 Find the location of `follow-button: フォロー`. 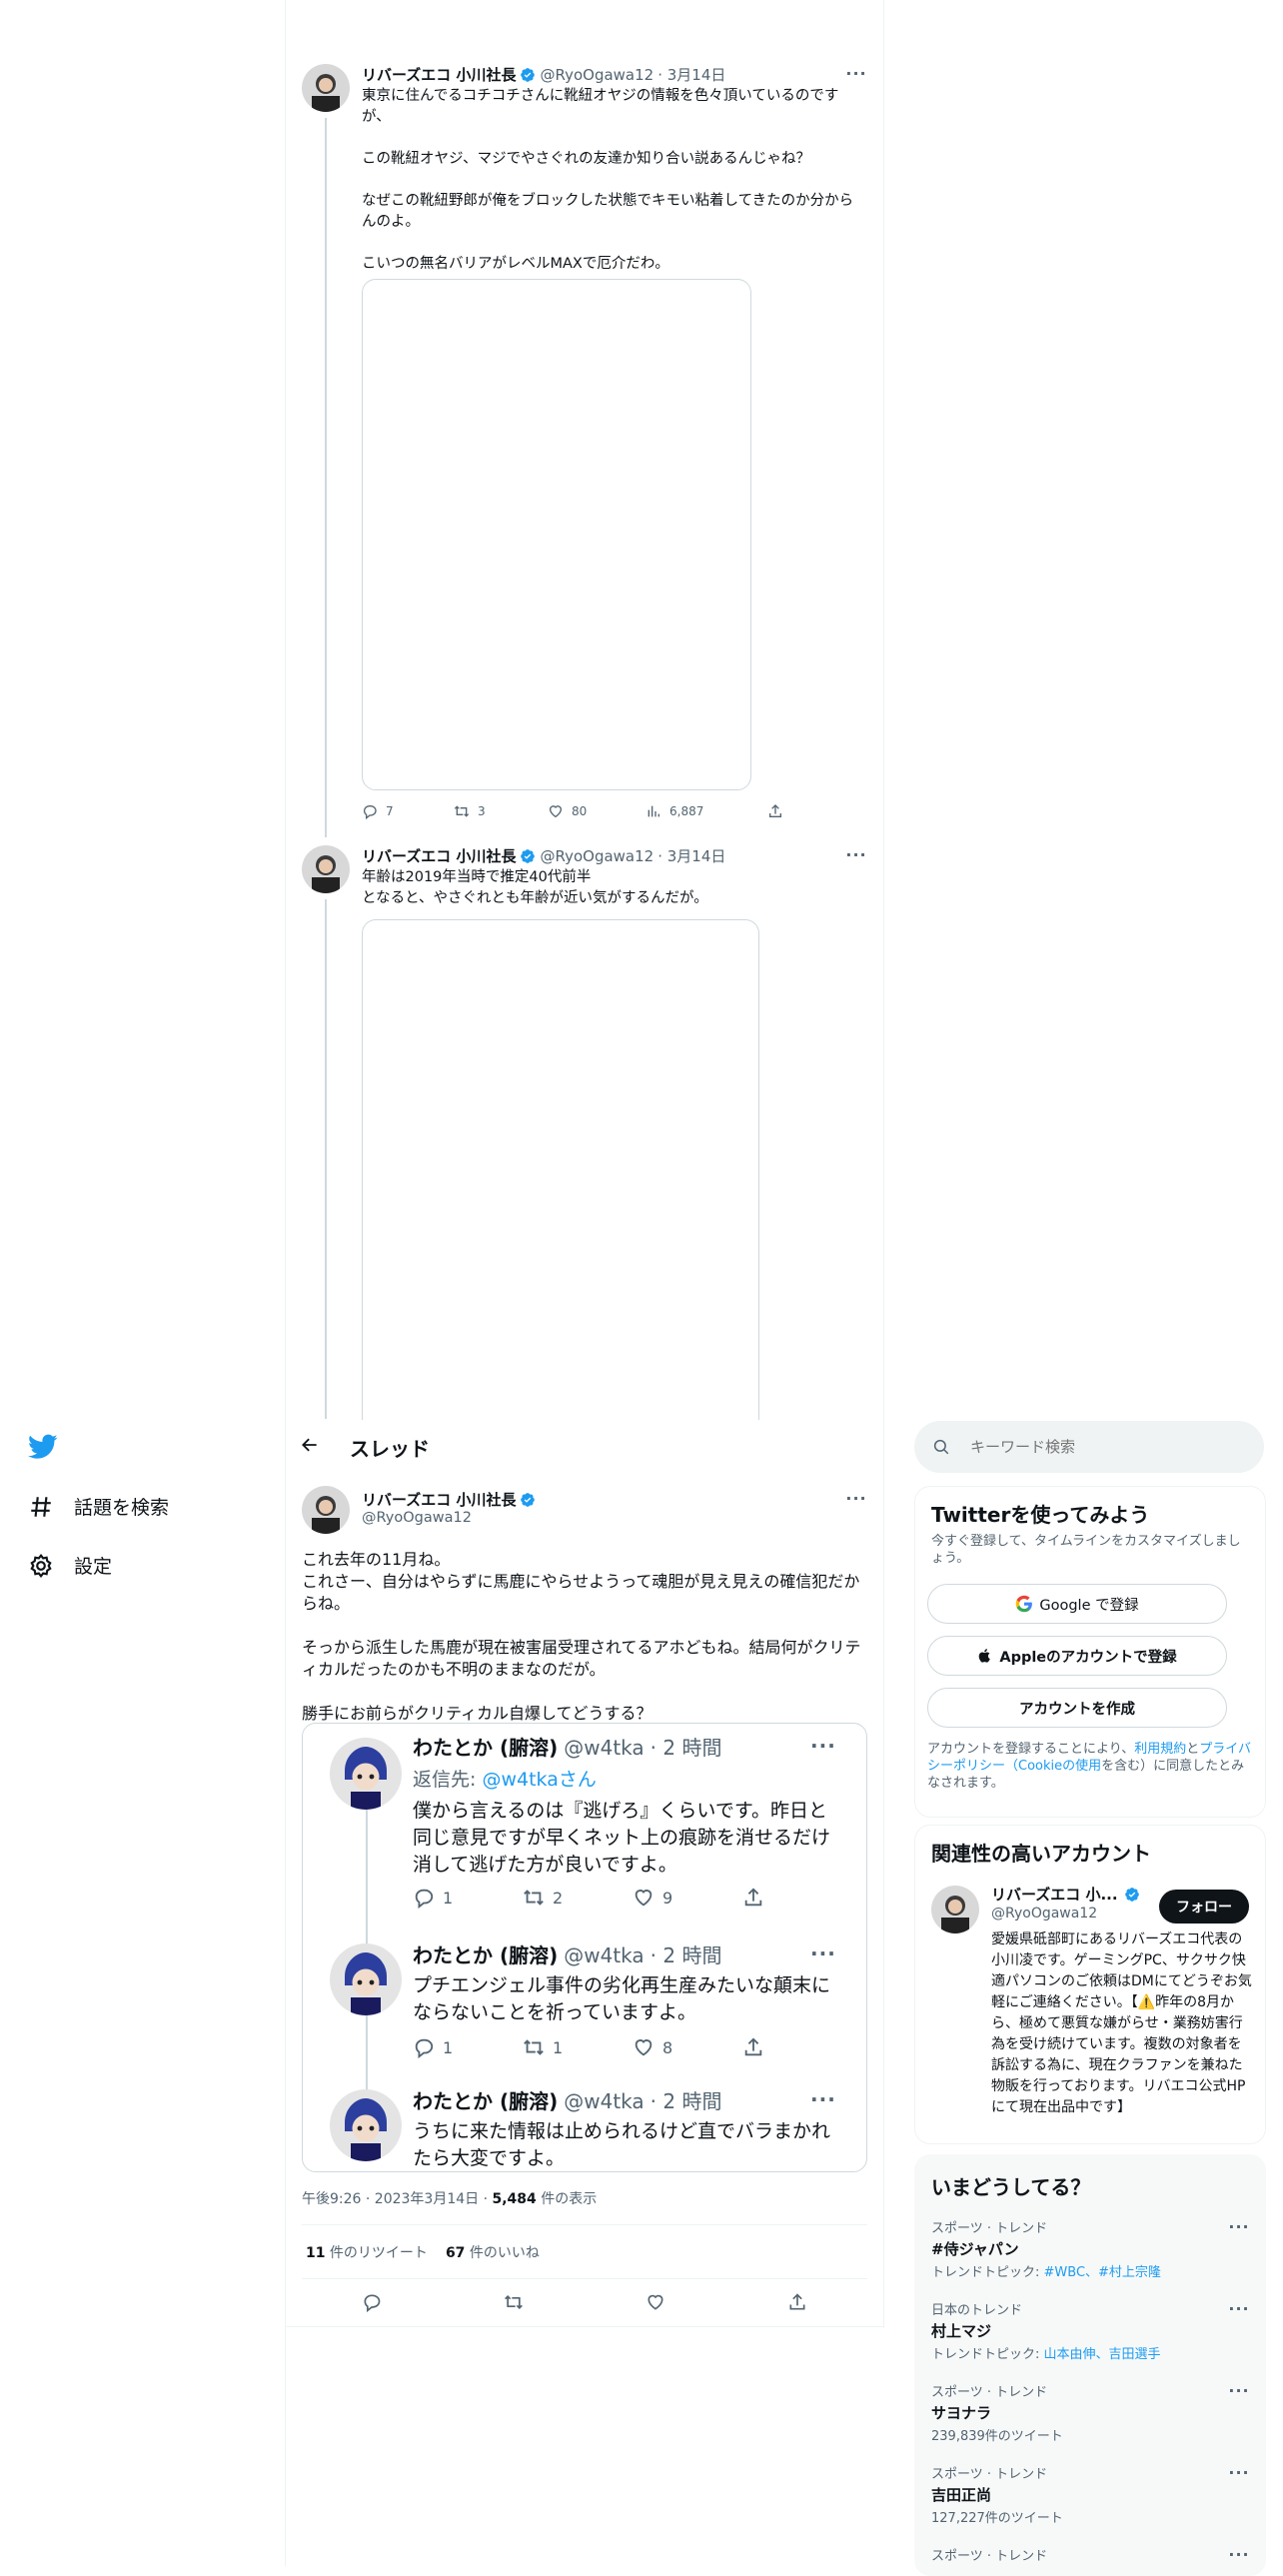

follow-button: フォロー is located at coordinates (1204, 1907).